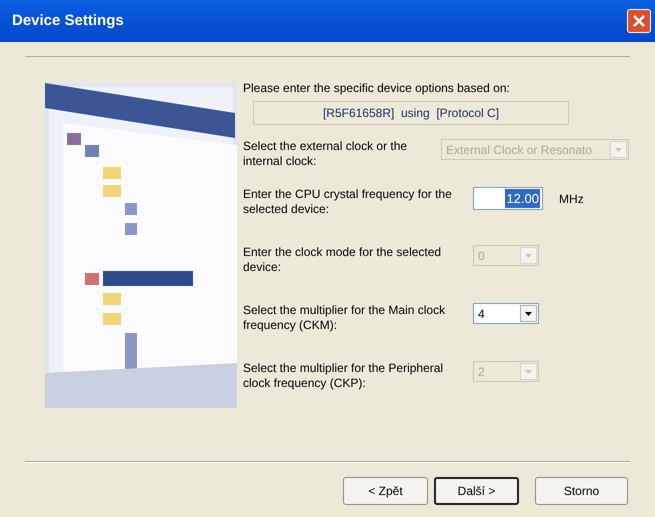 This screenshot has height=517, width=655. I want to click on dialog-button: Storno, so click(581, 491).